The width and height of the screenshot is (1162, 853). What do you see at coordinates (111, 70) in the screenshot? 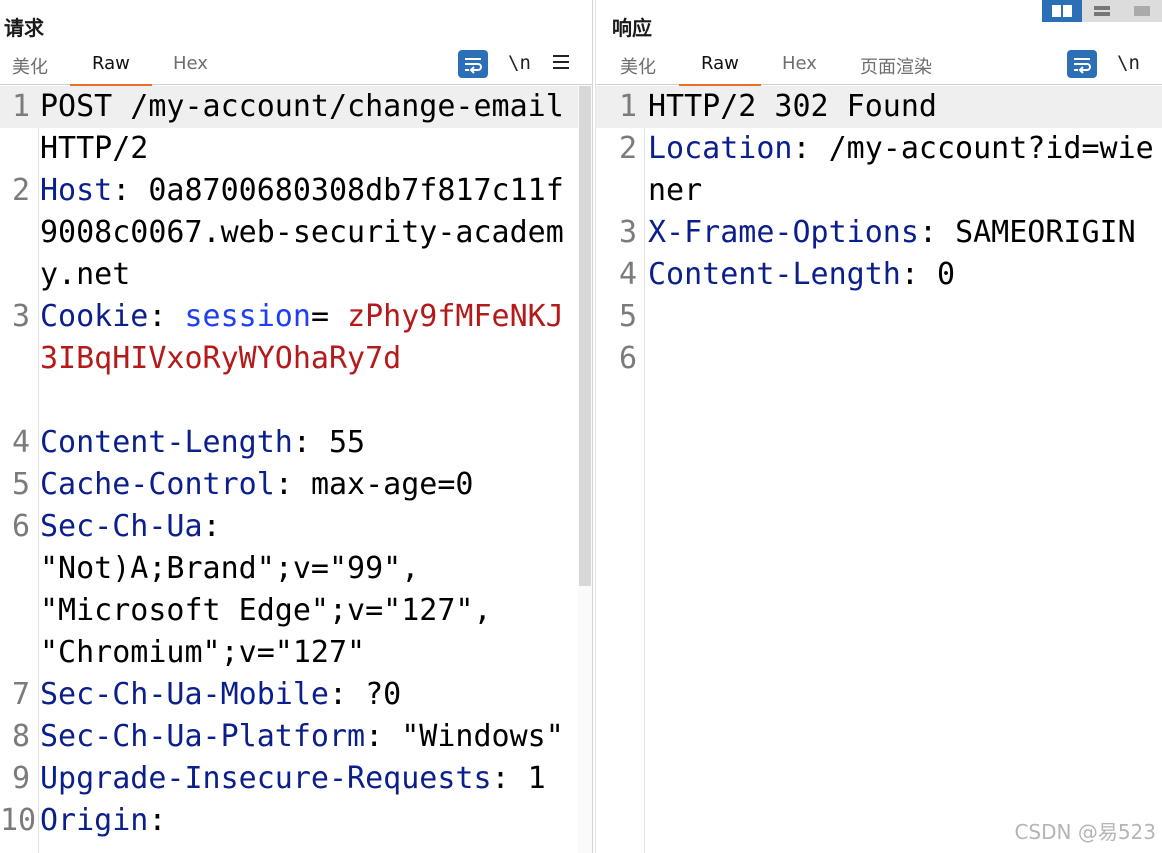
I see `request-tab-raw: Raw` at bounding box center [111, 70].